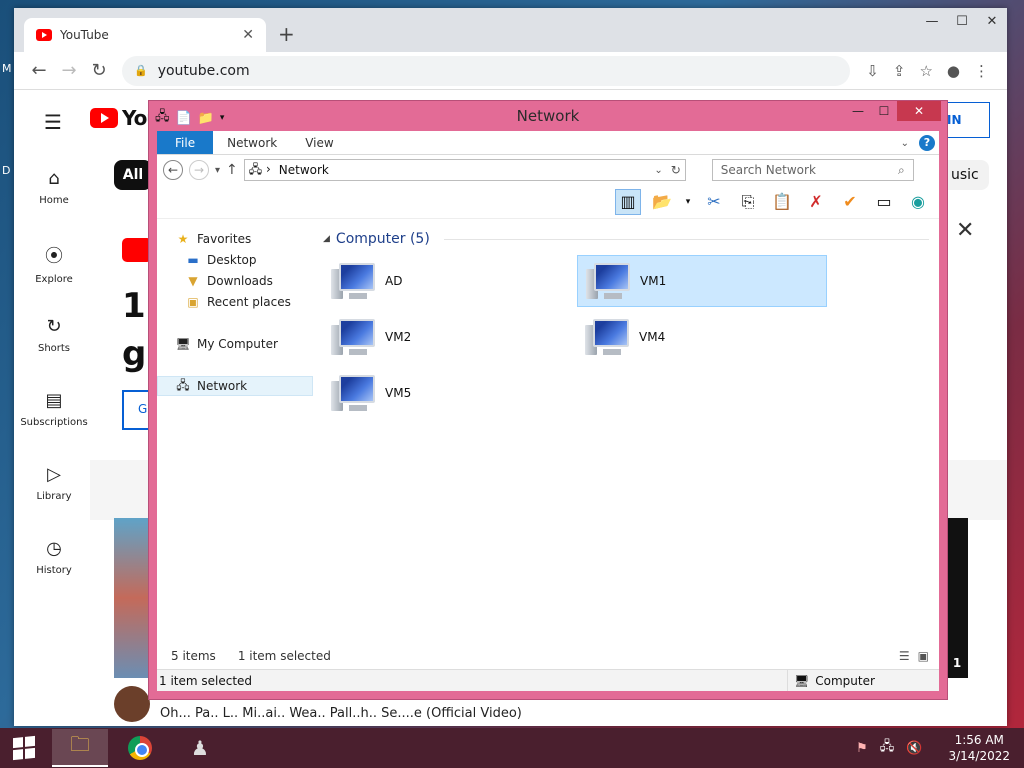 The image size is (1024, 768). Describe the element at coordinates (850, 202) in the screenshot. I see `checkmark-icon: ✔` at that location.